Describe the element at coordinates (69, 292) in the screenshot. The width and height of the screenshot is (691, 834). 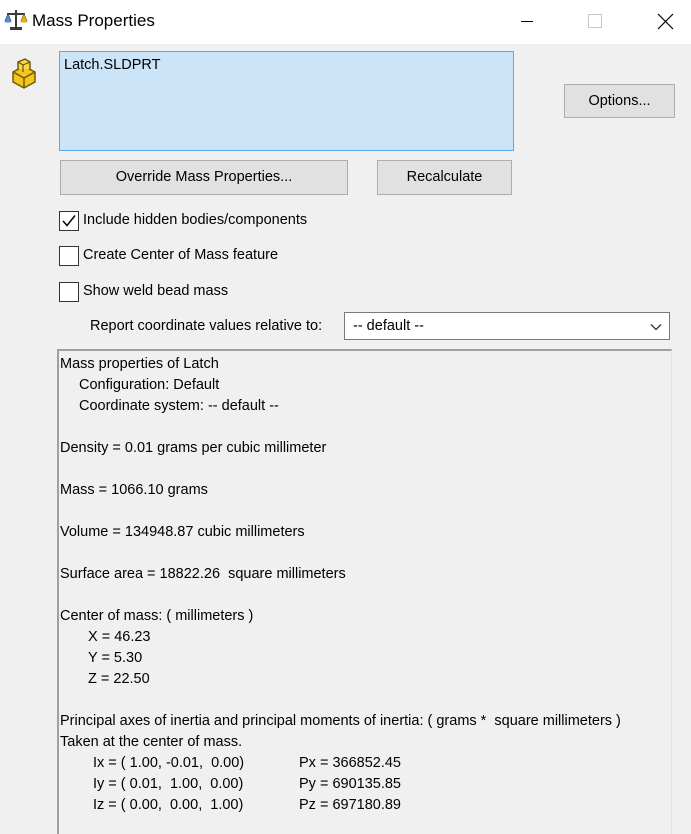
I see `show-weld-bead-mass-checkbox` at that location.